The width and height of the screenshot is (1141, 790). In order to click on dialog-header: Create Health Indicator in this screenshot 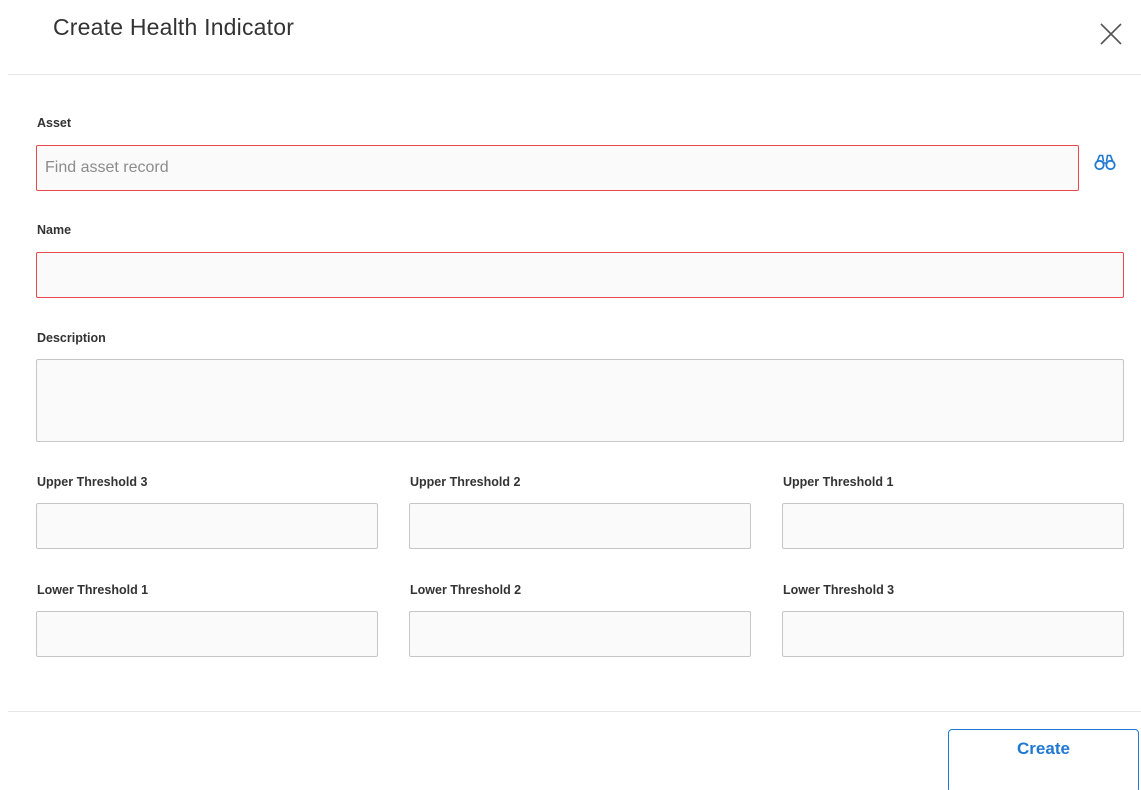, I will do `click(574, 37)`.